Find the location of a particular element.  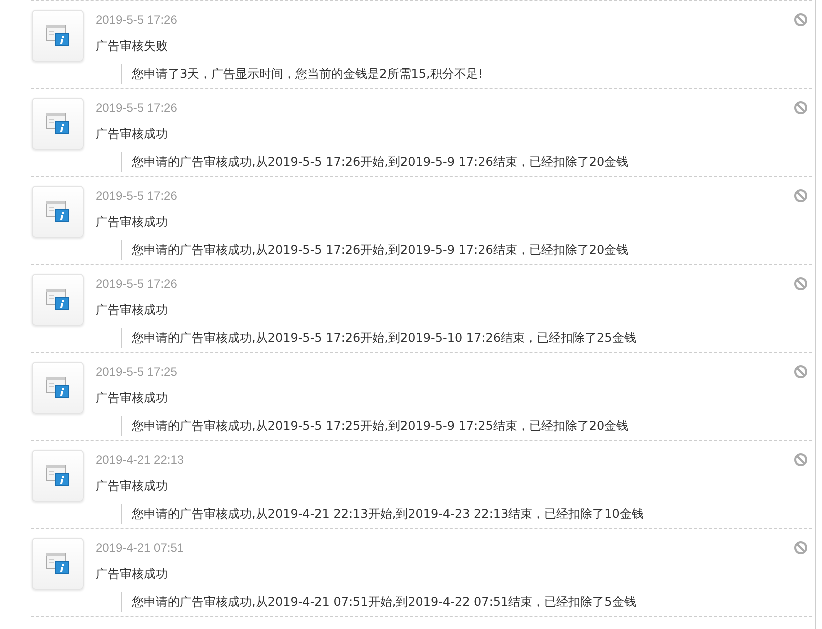

message-time: 2019-5-5 17:25 is located at coordinates (137, 372).